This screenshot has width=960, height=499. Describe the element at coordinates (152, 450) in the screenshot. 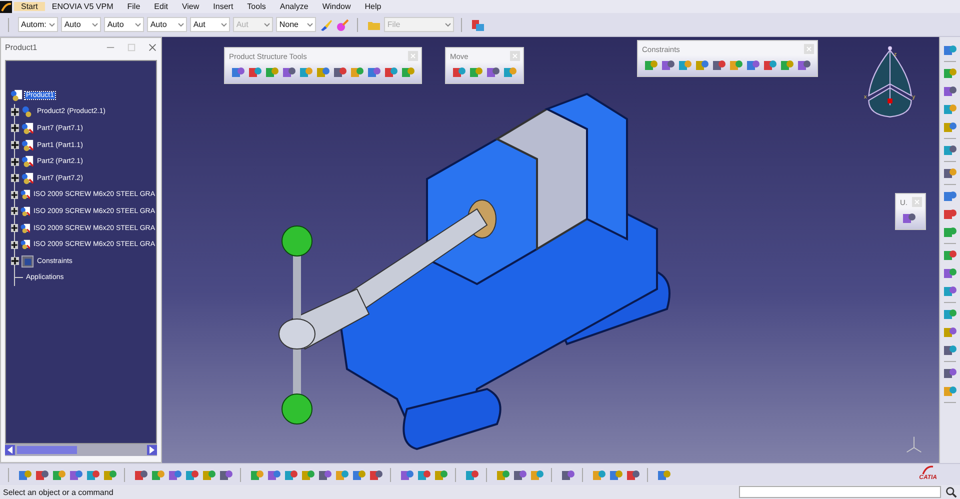

I see `scroll-right-icon` at that location.